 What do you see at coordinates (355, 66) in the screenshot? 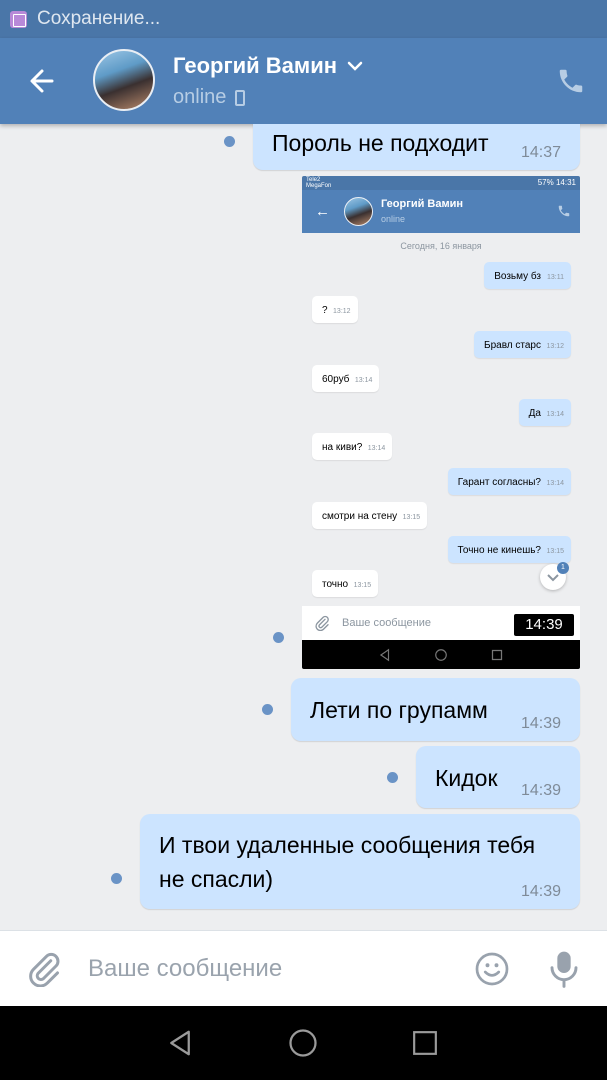
I see `chevron-down-icon` at bounding box center [355, 66].